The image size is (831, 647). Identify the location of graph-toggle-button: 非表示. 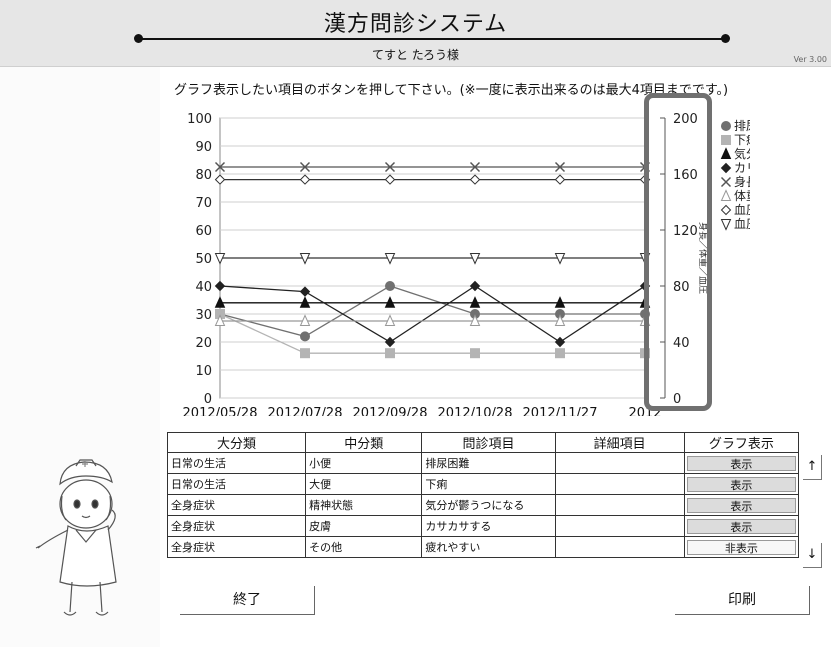
(741, 547).